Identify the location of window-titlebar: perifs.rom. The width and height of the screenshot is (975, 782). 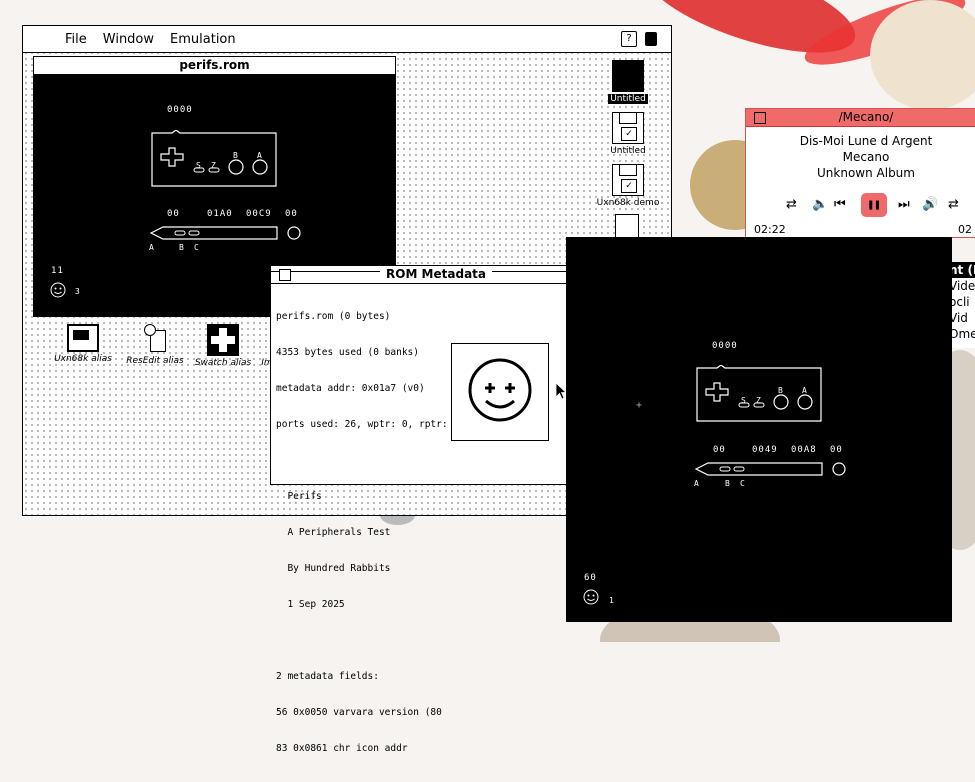
(214, 66).